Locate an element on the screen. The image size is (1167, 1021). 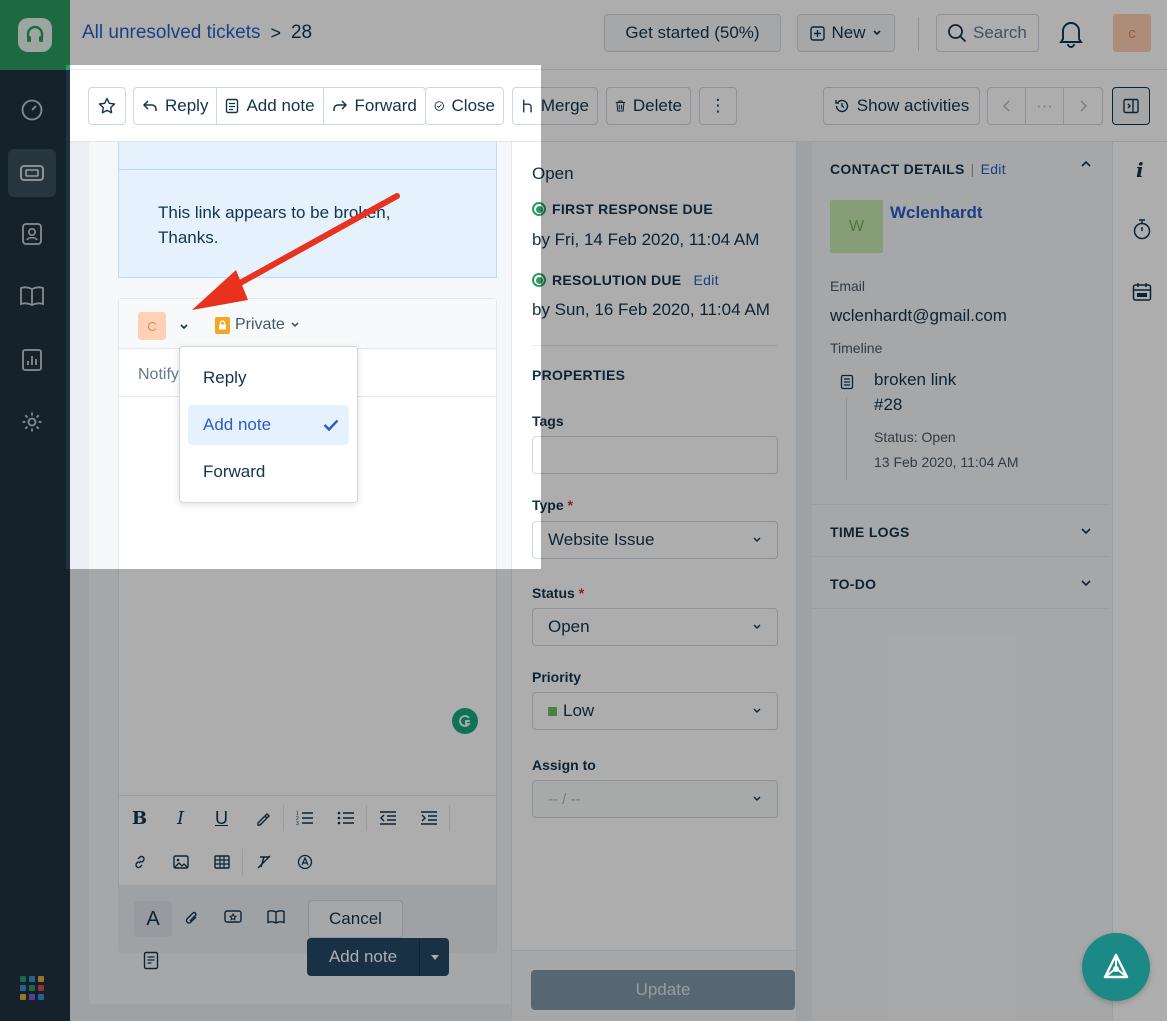
reply-type-dropdown: Reply Add note Forward is located at coordinates (268, 424).